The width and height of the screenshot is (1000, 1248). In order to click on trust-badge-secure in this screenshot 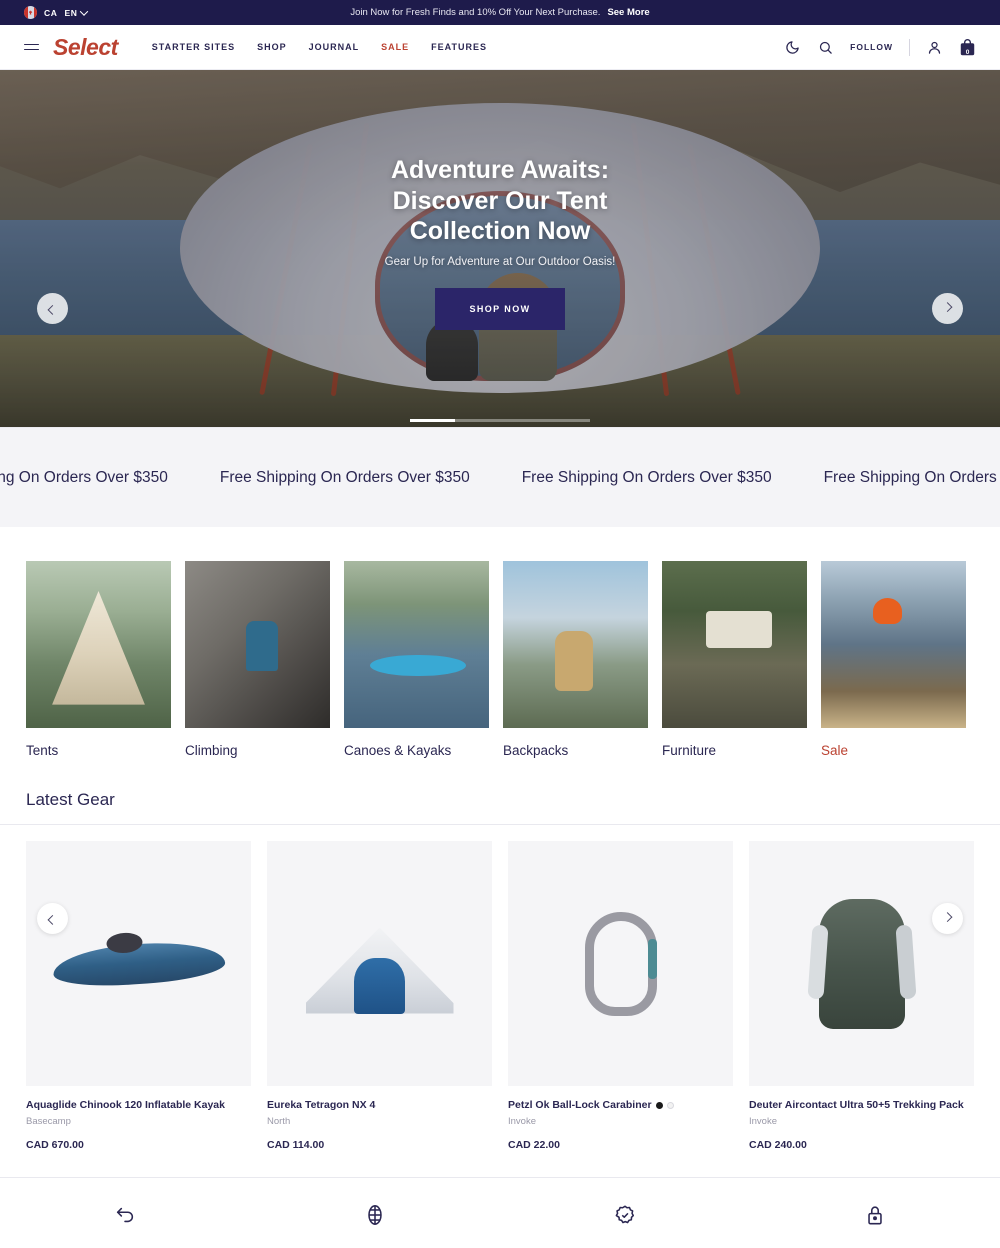, I will do `click(875, 1217)`.